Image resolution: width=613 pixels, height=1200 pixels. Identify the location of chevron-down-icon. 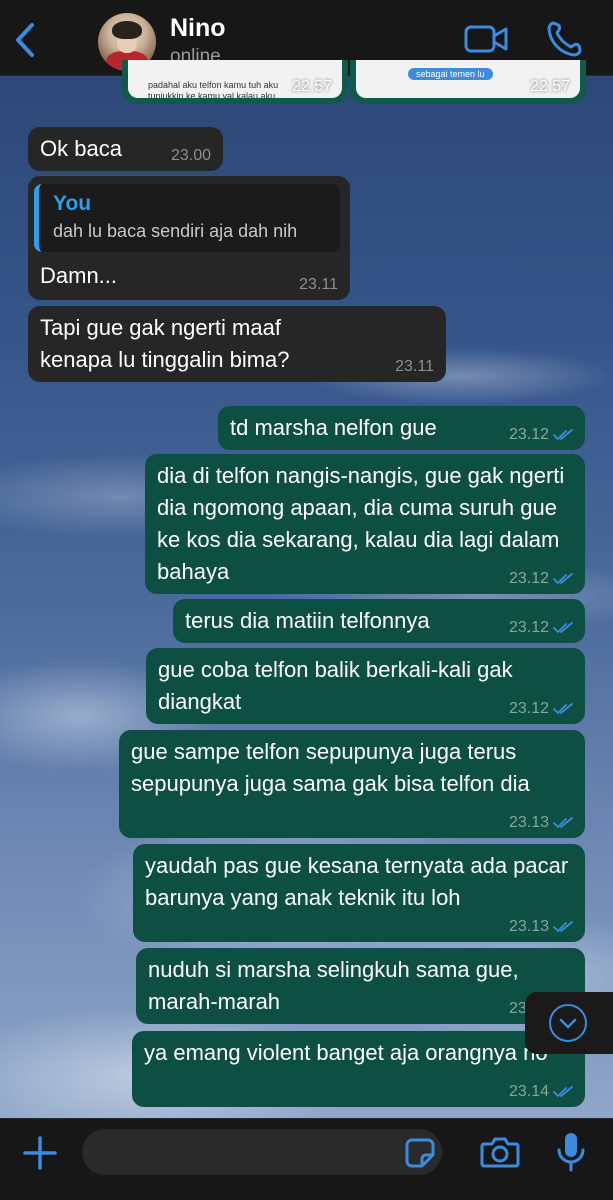
(568, 1023).